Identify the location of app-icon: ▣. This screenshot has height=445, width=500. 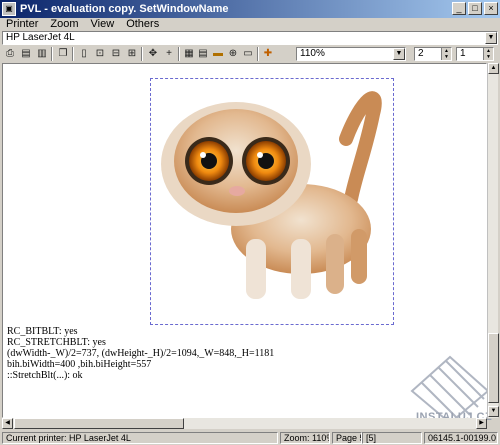
(9, 9).